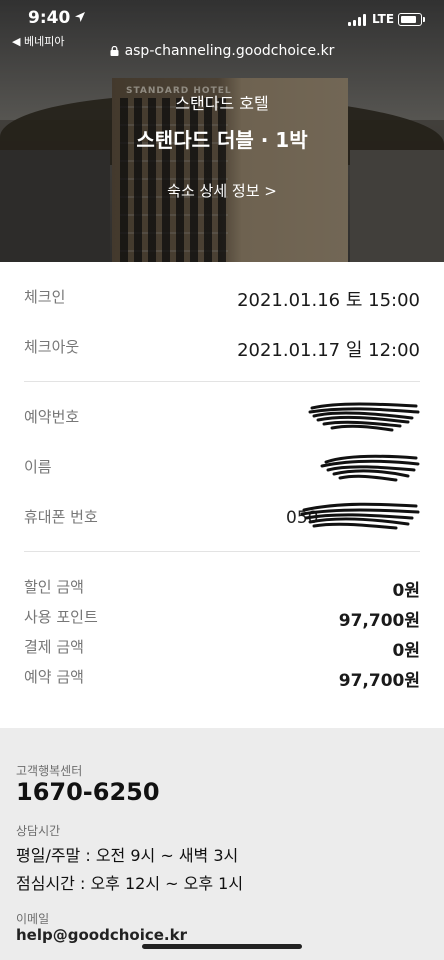 The image size is (444, 960). Describe the element at coordinates (328, 350) in the screenshot. I see `checkout-value: 2021.01.17 일 12:00` at that location.